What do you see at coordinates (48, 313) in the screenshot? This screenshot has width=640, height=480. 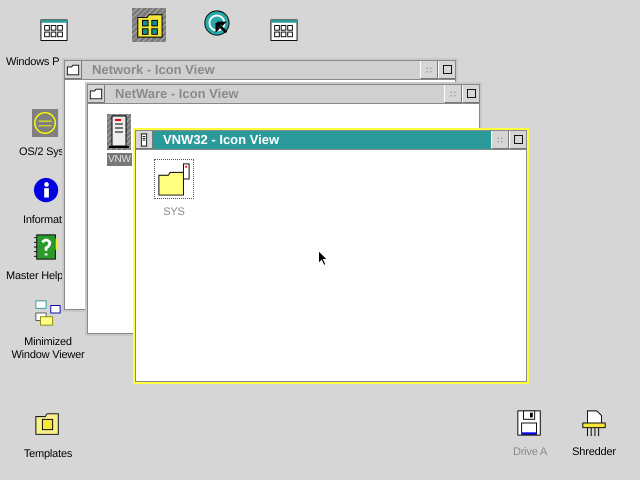 I see `windows-icon` at bounding box center [48, 313].